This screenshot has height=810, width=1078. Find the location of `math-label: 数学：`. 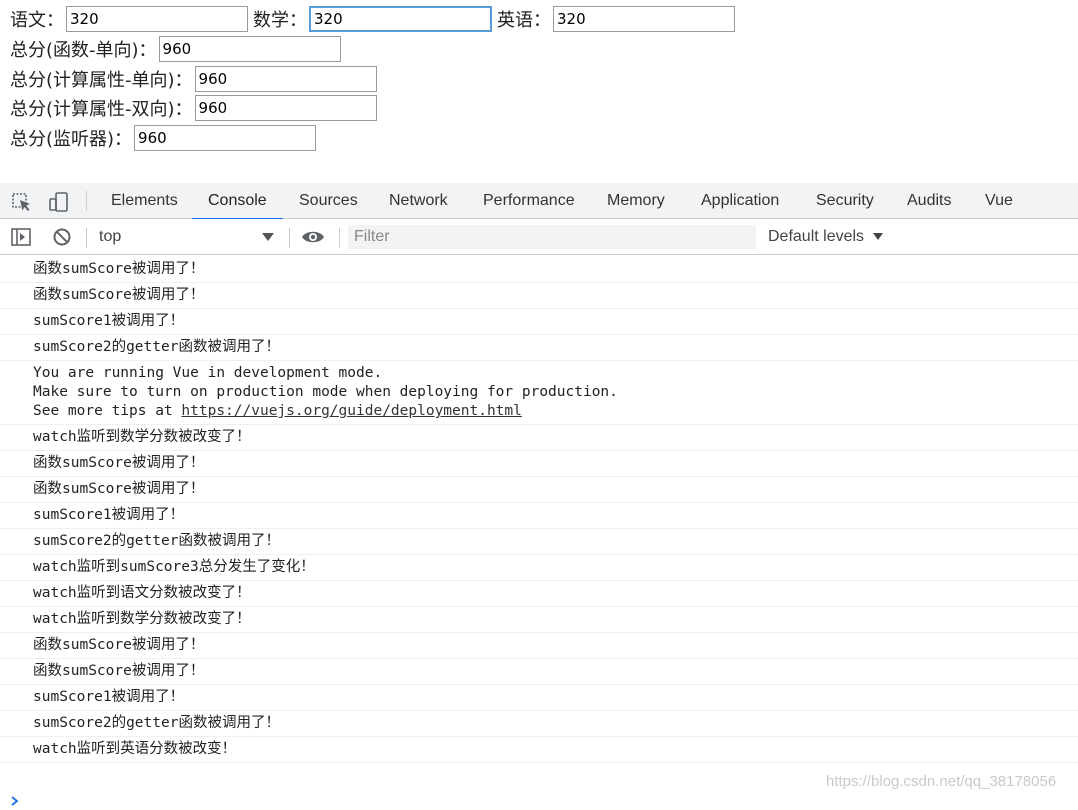

math-label: 数学： is located at coordinates (280, 20).